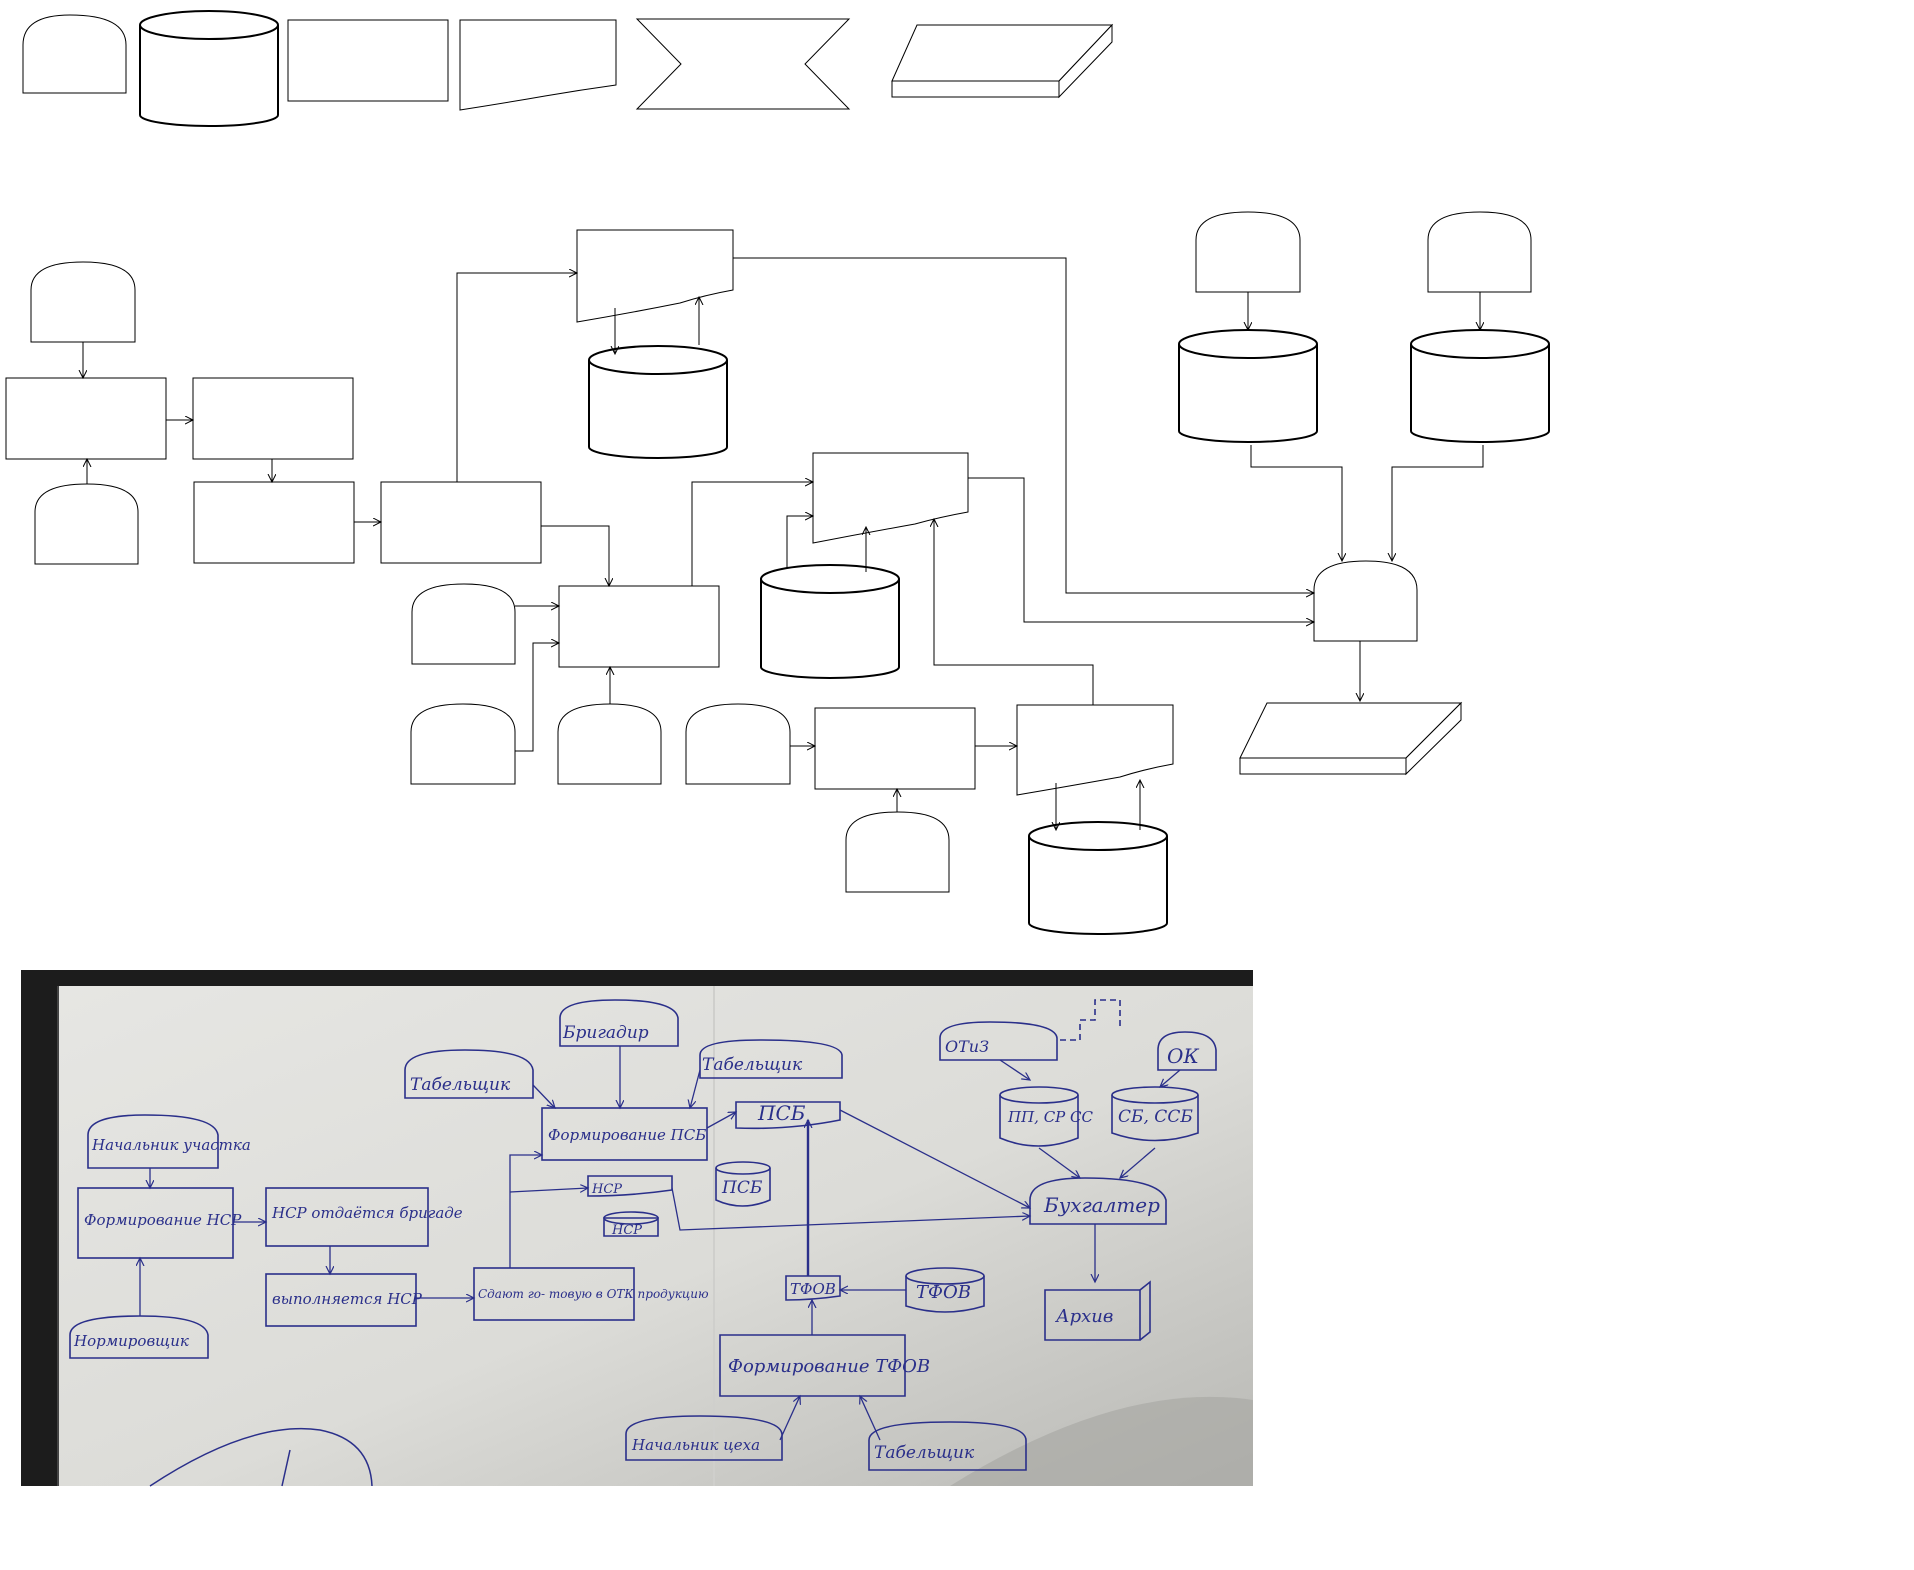 This screenshot has height=1570, width=1914. Describe the element at coordinates (1098, 878) in the screenshot. I see `storage-tfov` at that location.